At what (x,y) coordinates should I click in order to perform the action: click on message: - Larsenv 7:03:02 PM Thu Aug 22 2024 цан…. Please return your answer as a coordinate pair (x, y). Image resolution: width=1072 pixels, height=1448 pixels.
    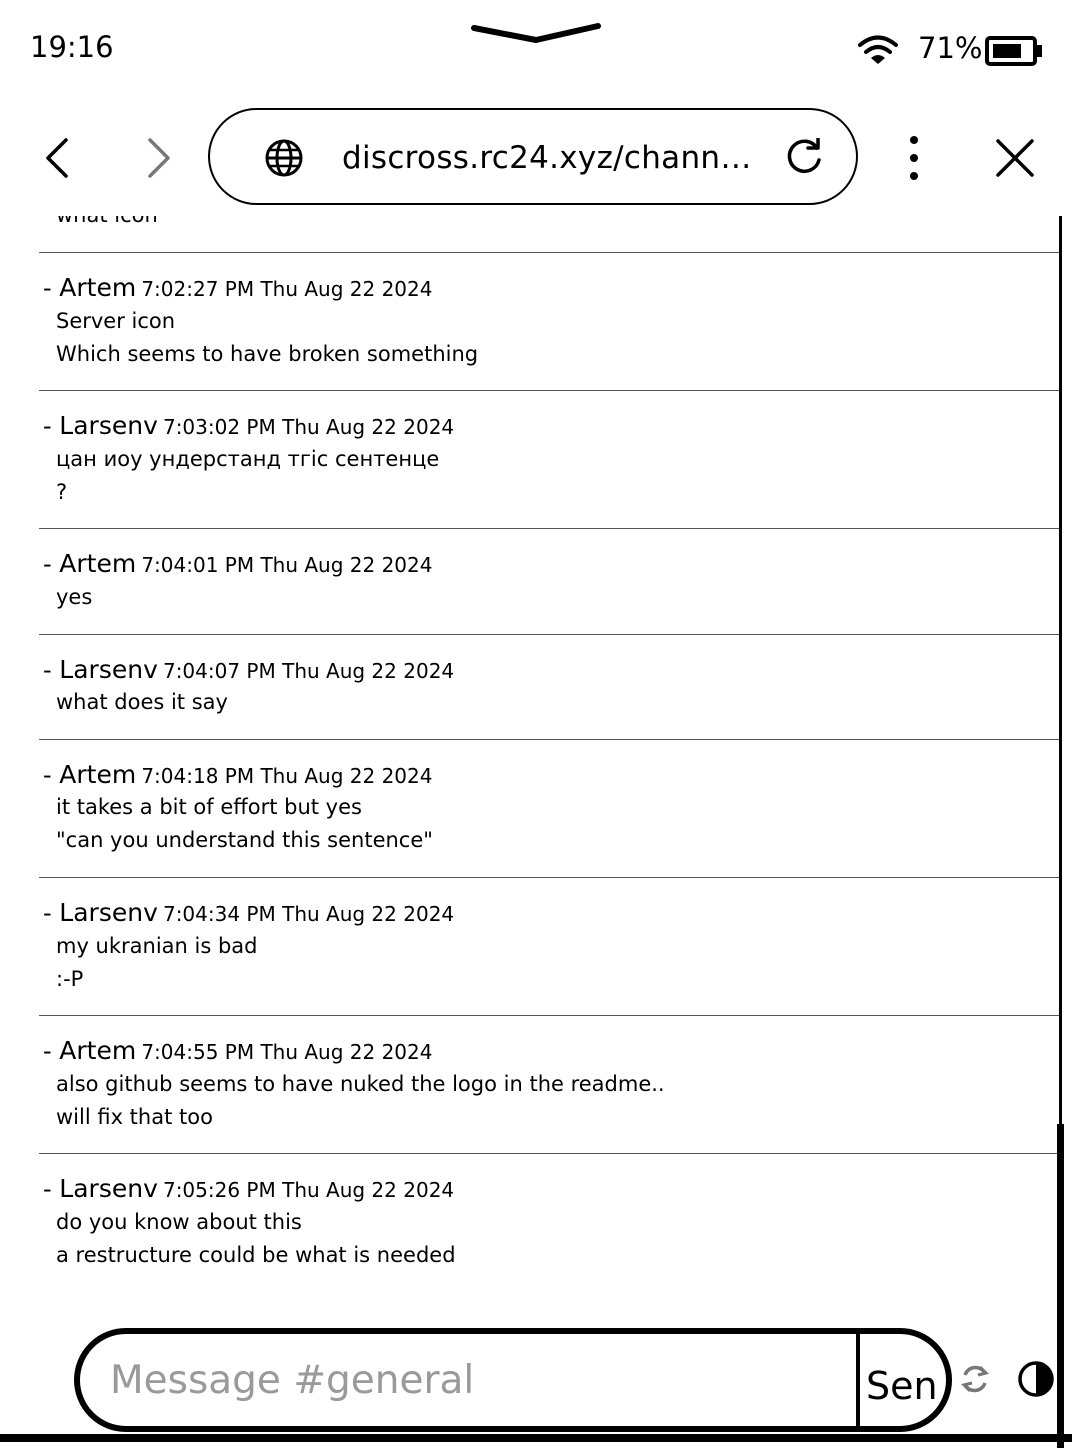
    Looking at the image, I should click on (550, 459).